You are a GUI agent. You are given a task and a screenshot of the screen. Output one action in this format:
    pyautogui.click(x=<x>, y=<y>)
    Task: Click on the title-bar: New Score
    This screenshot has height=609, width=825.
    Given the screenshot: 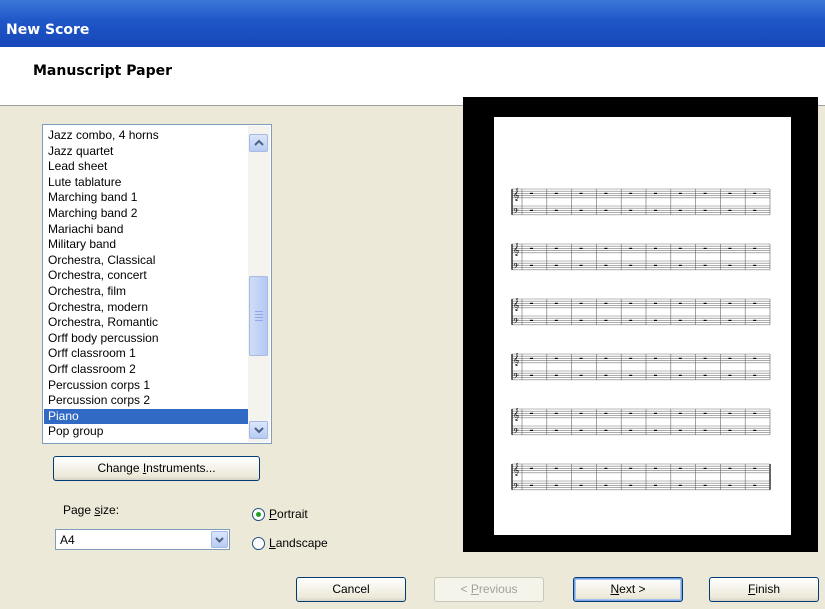 What is the action you would take?
    pyautogui.click(x=412, y=23)
    